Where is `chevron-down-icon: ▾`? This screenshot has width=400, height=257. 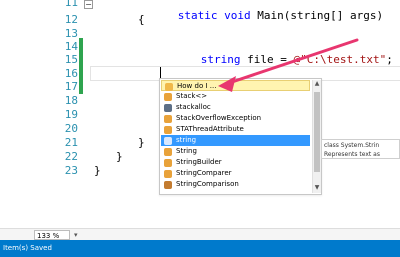 chevron-down-icon: ▾ is located at coordinates (78, 235).